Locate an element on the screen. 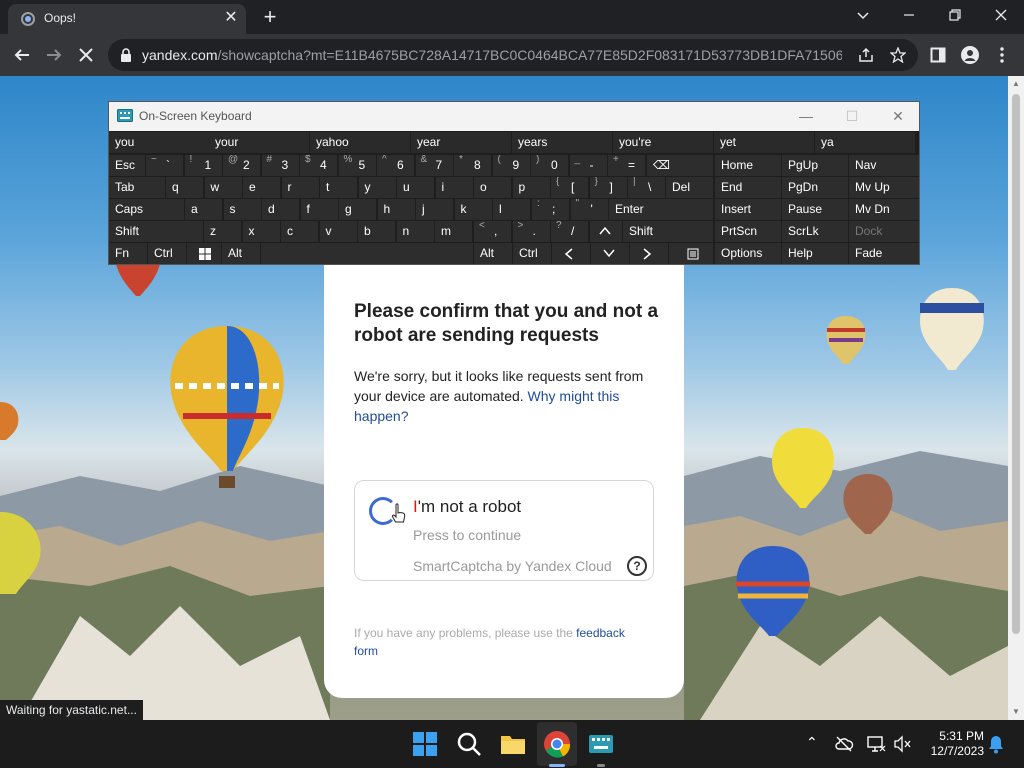  key-j: j is located at coordinates (434, 209).